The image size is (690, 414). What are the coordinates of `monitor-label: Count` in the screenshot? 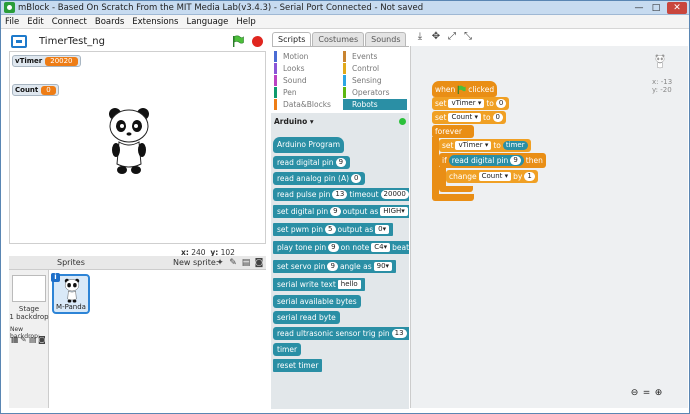 It's located at (27, 90).